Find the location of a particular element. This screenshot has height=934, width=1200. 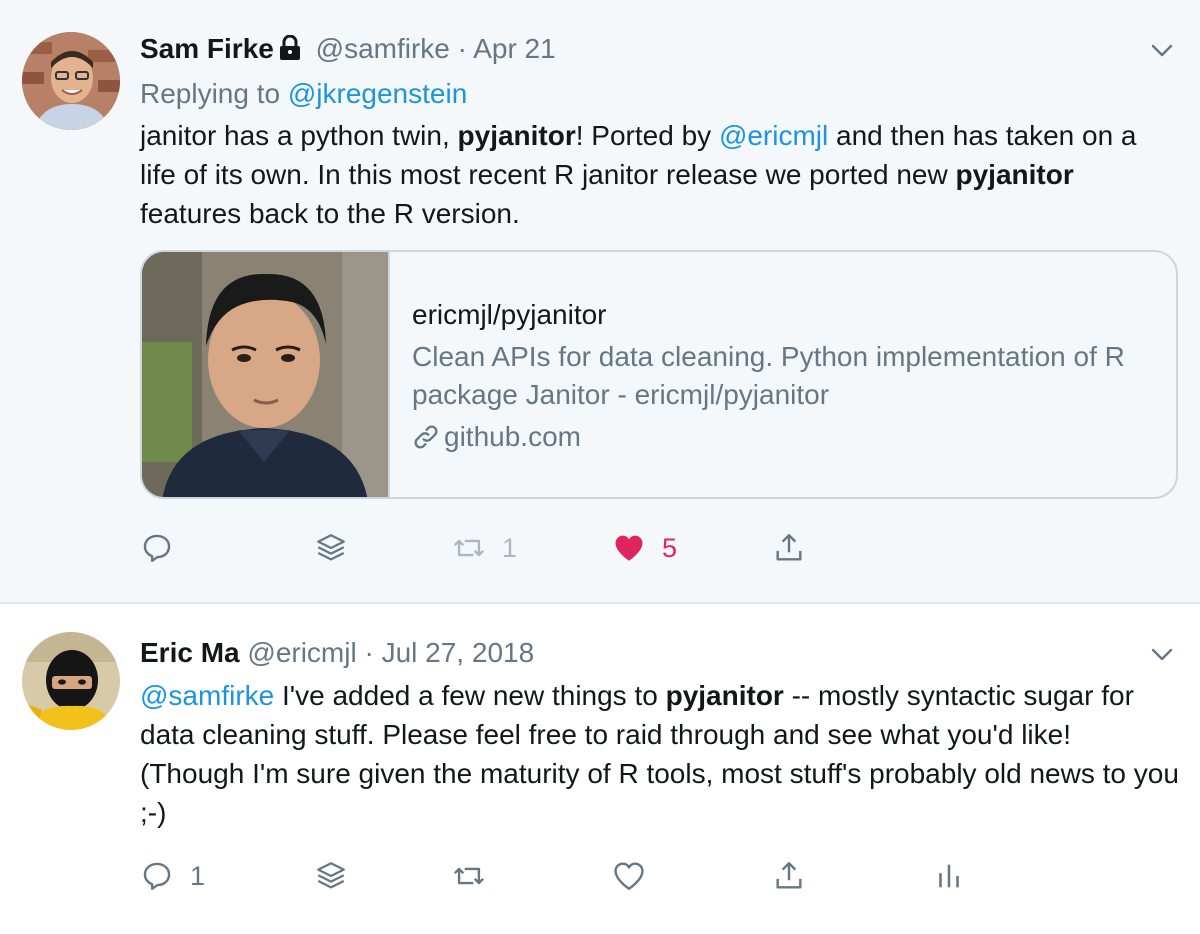

retweet-button is located at coordinates (477, 876).